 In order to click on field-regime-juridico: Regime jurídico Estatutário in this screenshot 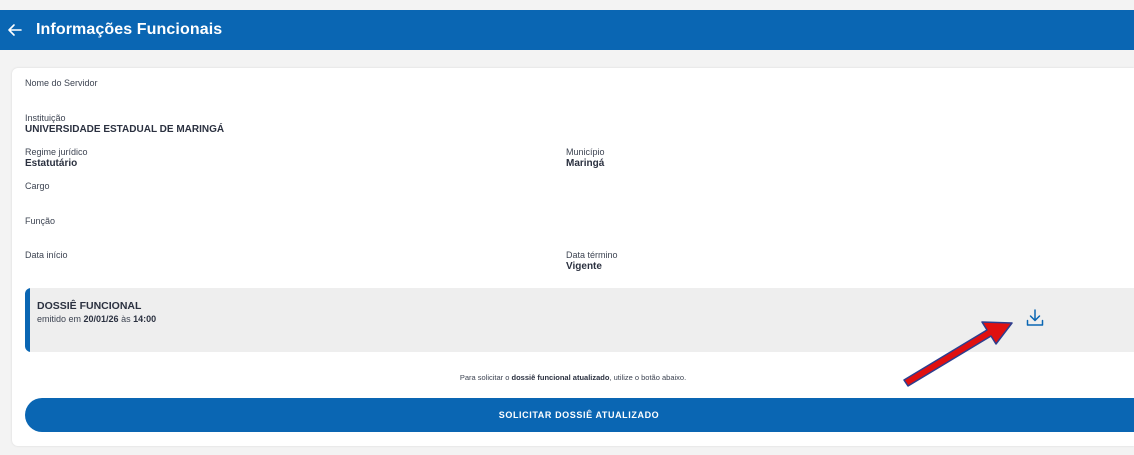, I will do `click(56, 158)`.